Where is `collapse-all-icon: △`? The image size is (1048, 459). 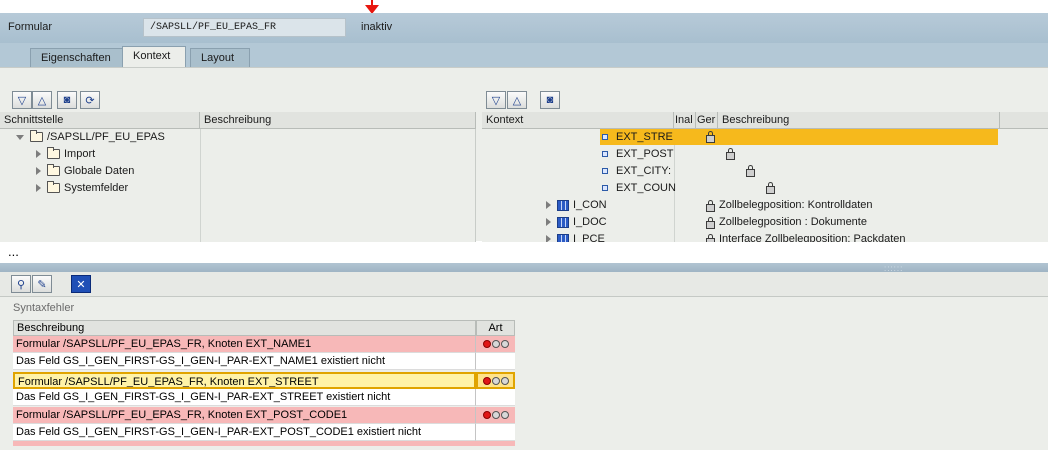 collapse-all-icon: △ is located at coordinates (42, 100).